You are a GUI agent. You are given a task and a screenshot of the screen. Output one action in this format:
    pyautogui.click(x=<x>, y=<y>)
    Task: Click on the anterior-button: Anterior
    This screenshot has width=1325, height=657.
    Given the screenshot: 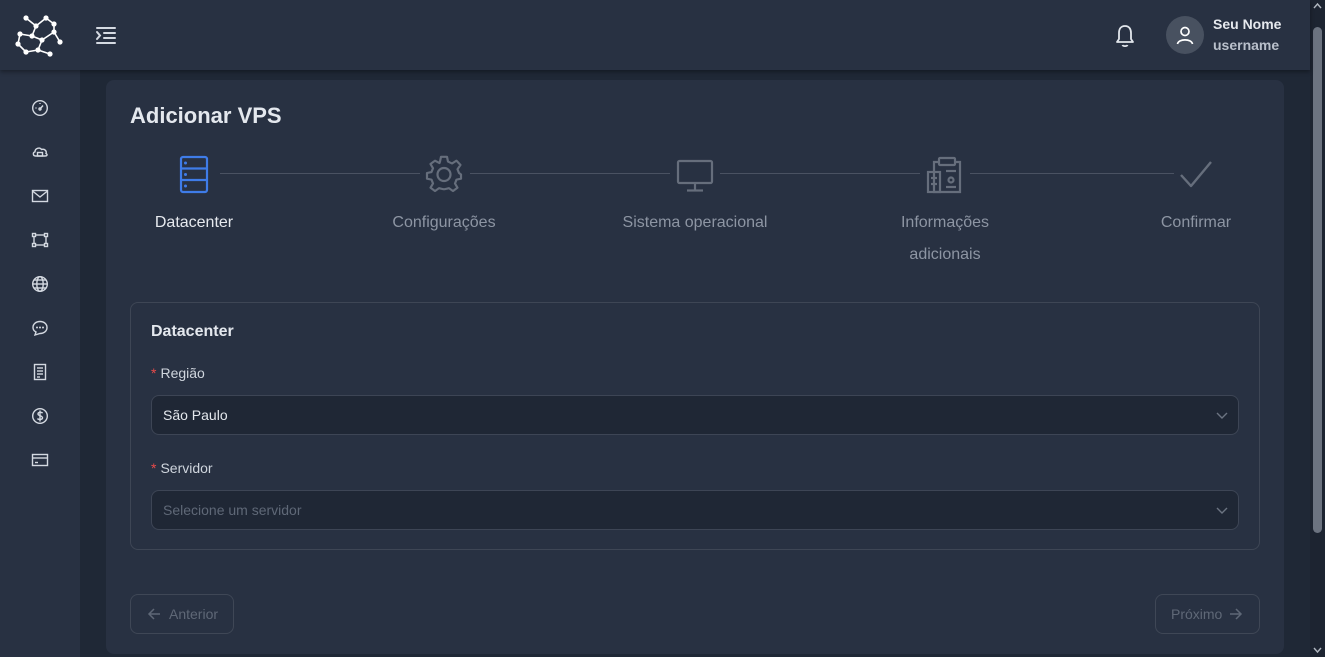 What is the action you would take?
    pyautogui.click(x=182, y=614)
    